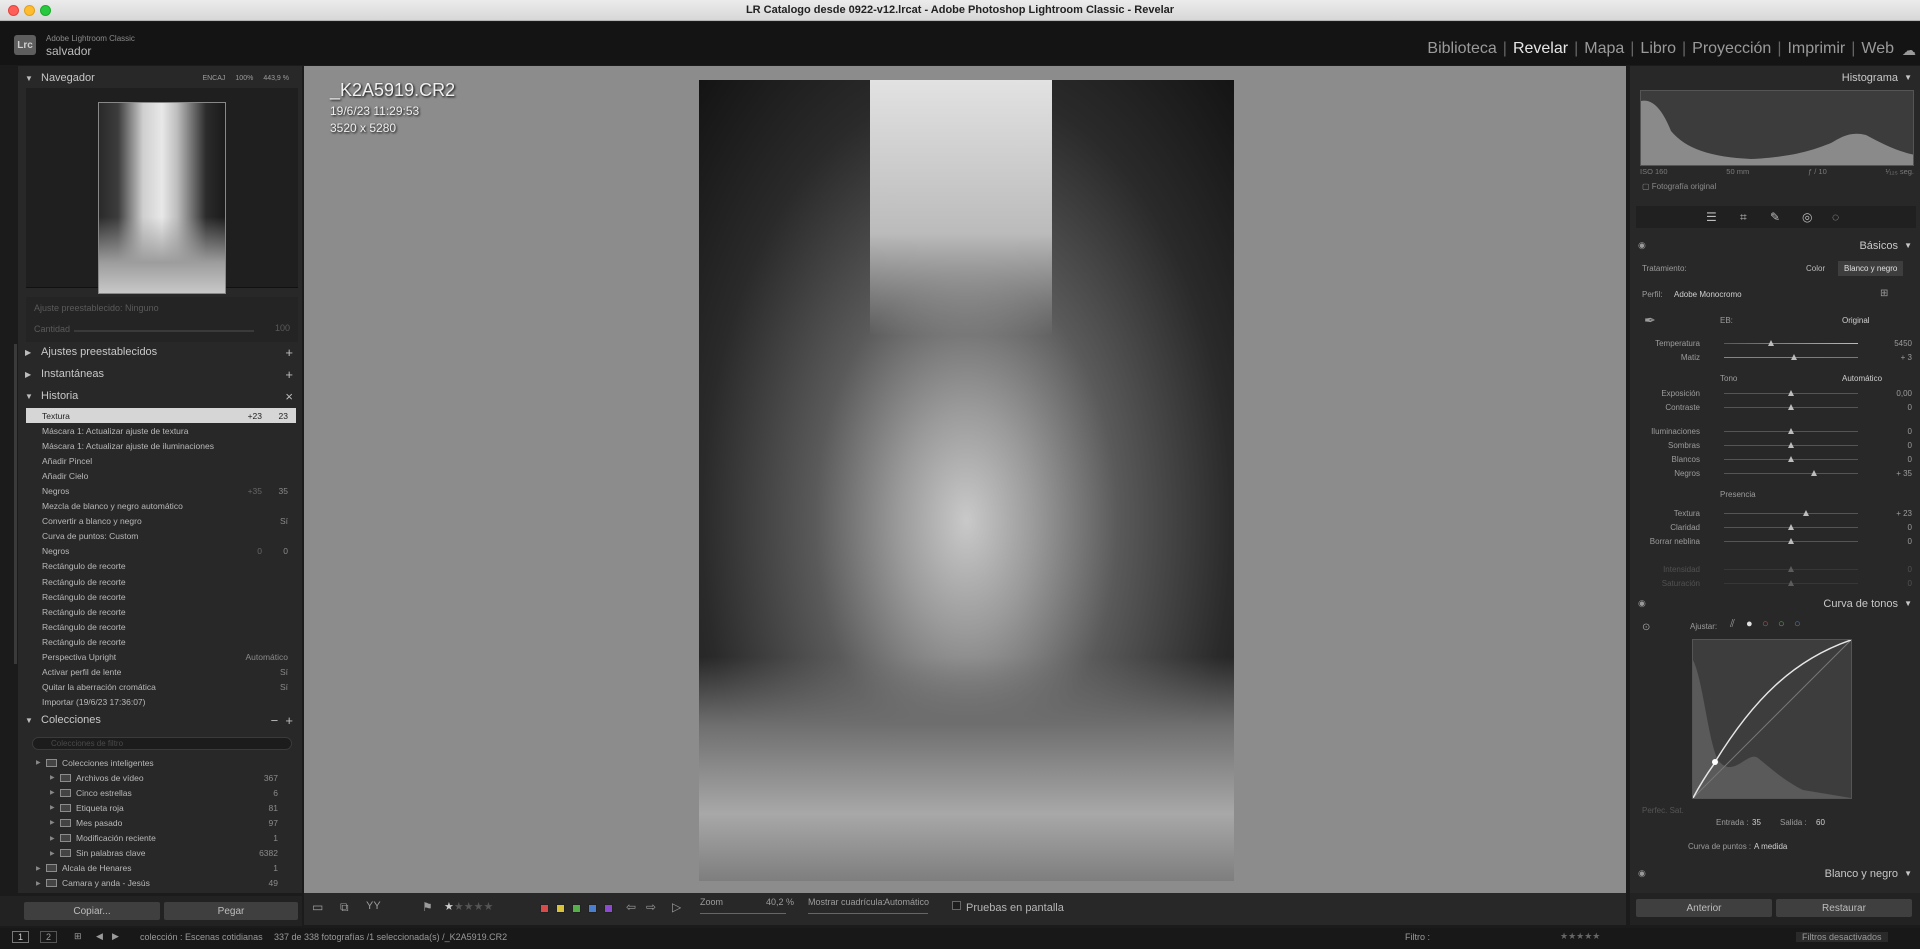 The height and width of the screenshot is (949, 1920). I want to click on slider-value: + 23, so click(1904, 513).